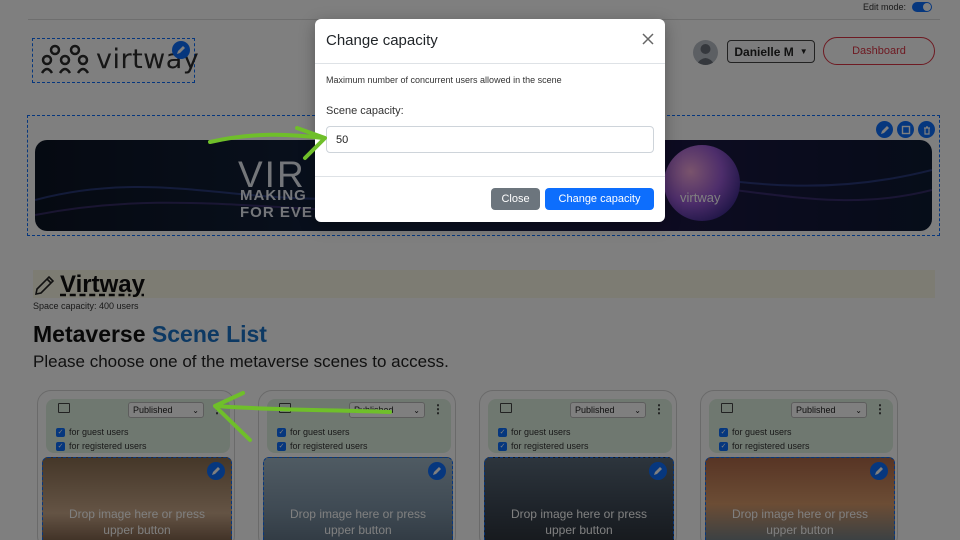 Image resolution: width=960 pixels, height=540 pixels. Describe the element at coordinates (382, 40) in the screenshot. I see `modal-title: Change capacity` at that location.